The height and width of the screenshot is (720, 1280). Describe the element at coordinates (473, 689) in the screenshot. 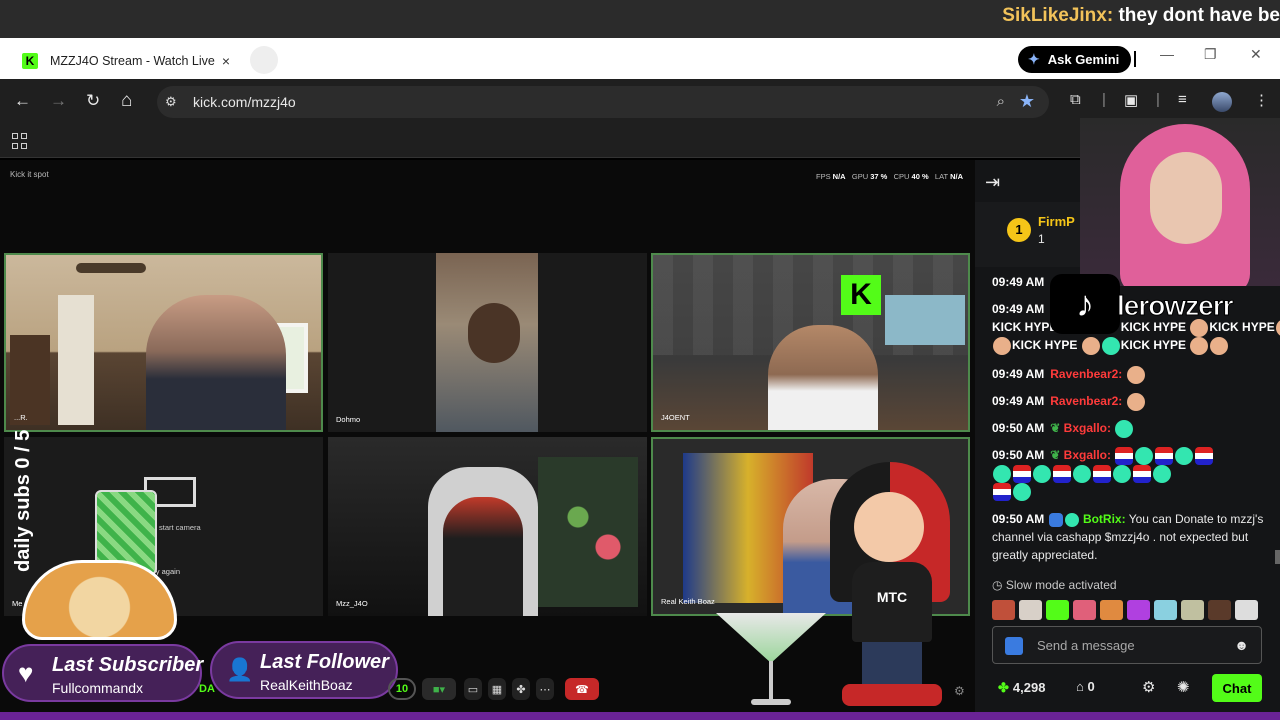

I see `screen-share-icon: ▭` at that location.